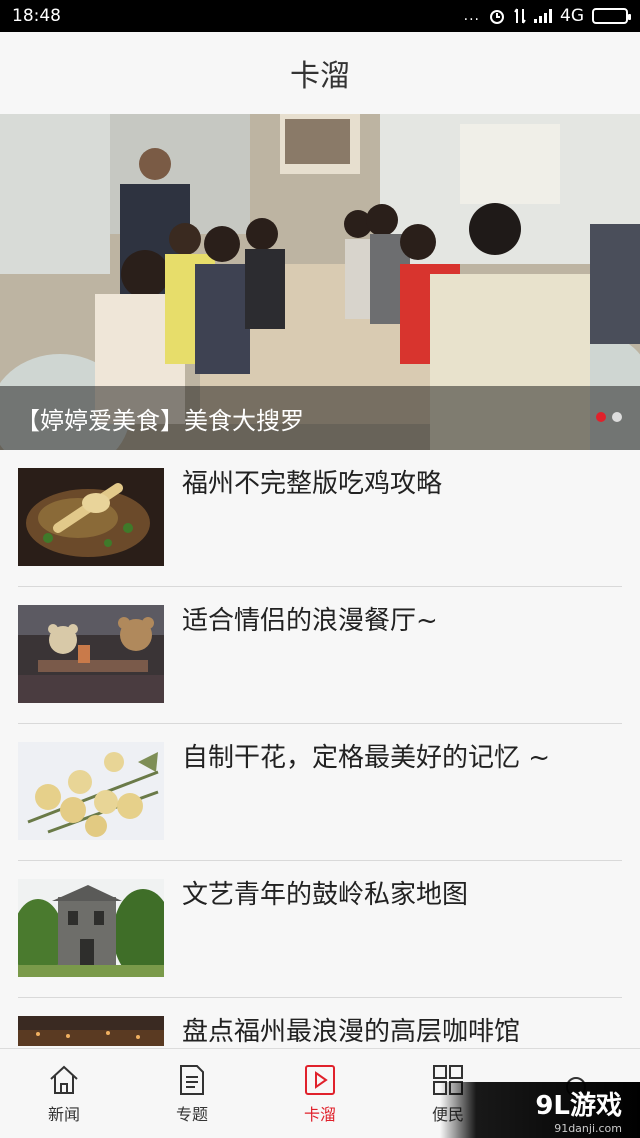 Image resolution: width=640 pixels, height=1138 pixels. I want to click on data-transfer-icon, so click(520, 16).